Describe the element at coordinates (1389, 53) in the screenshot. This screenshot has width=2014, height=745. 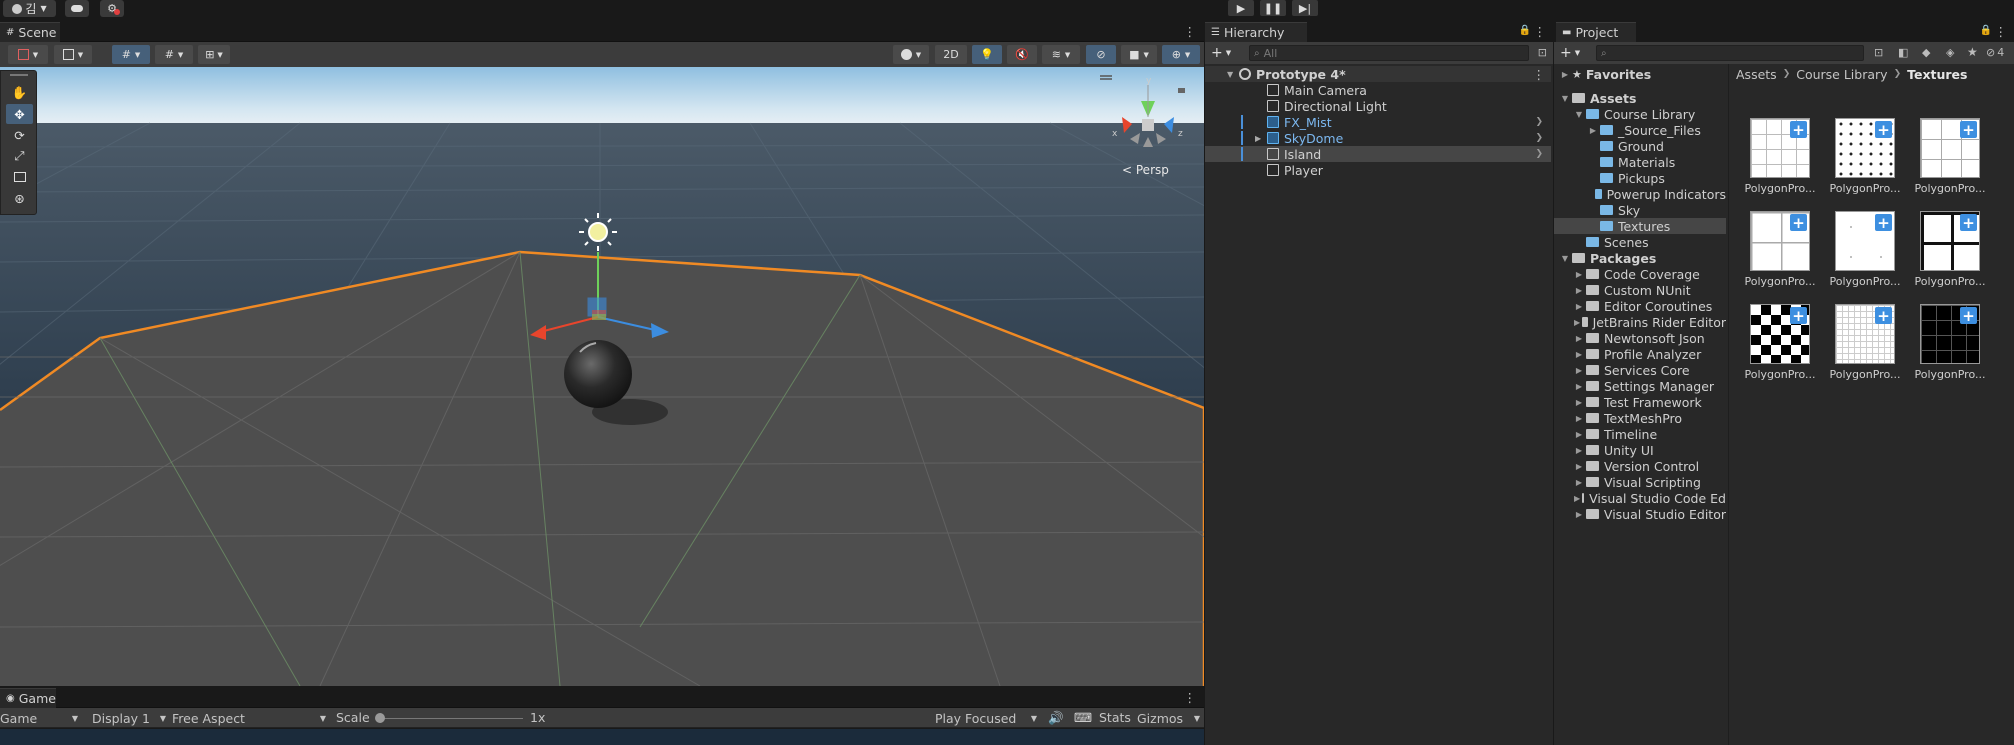
I see `hierarchy-search: ⌕ All` at that location.